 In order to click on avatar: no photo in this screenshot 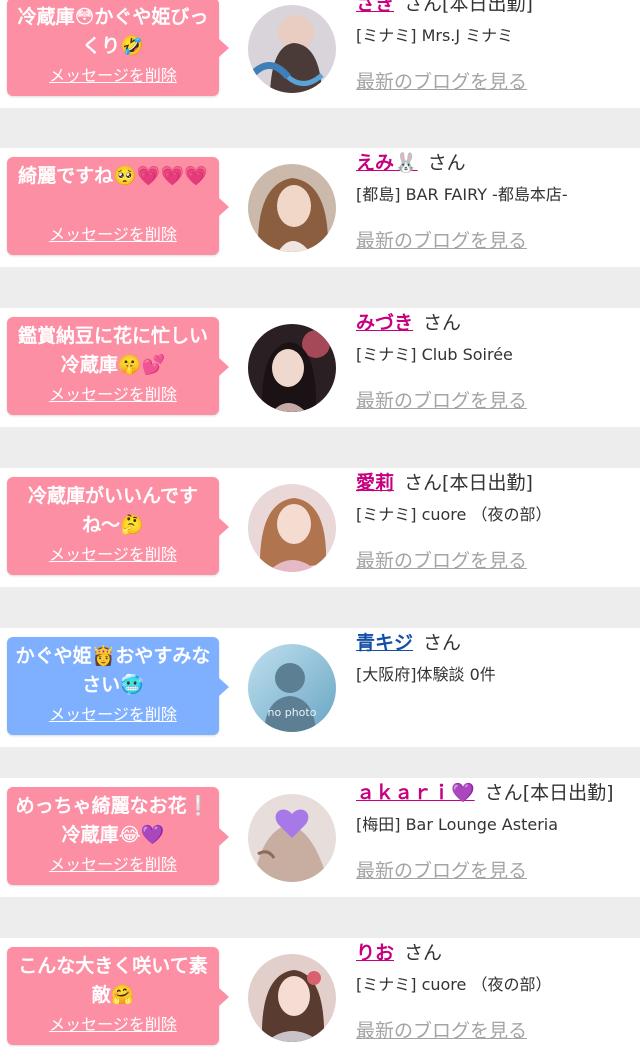, I will do `click(292, 688)`.